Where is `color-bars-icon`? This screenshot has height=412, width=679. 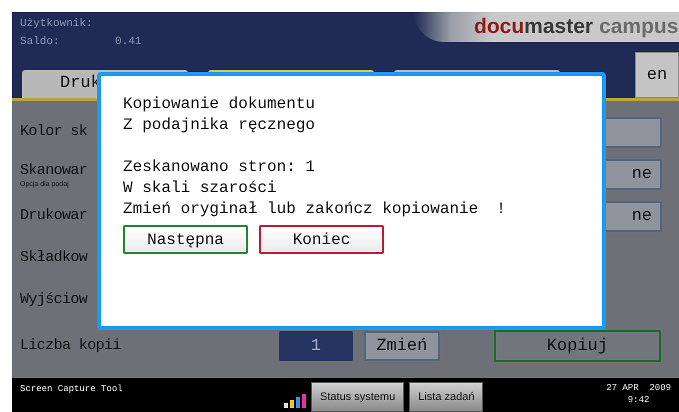
color-bars-icon is located at coordinates (295, 401).